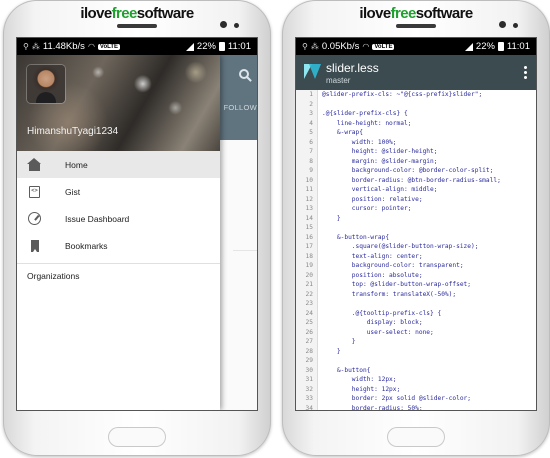 The width and height of the screenshot is (550, 458). I want to click on app-logo-icon, so click(312, 71).